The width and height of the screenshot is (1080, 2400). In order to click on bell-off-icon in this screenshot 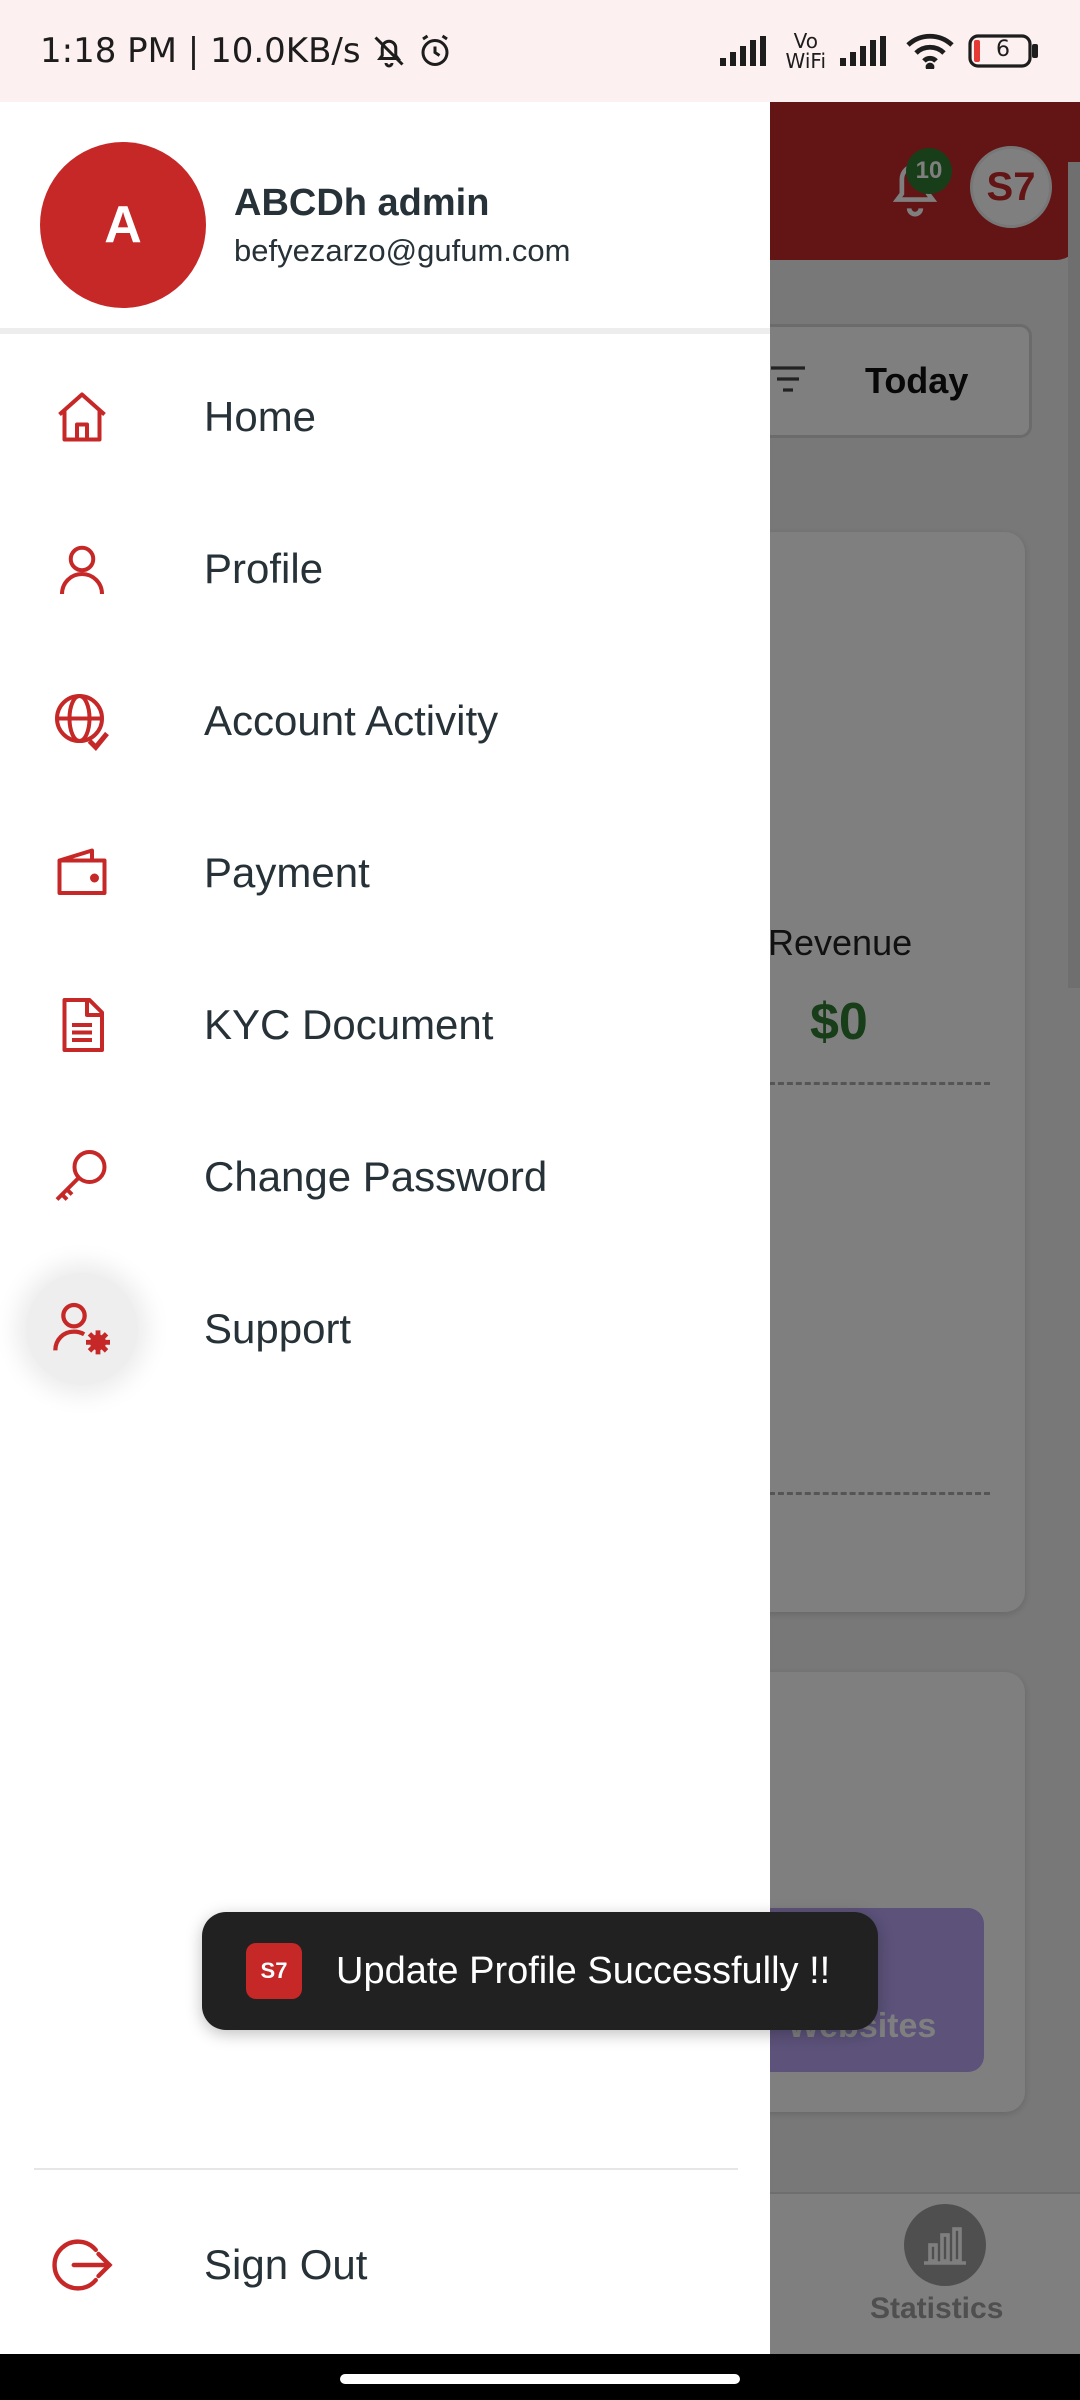, I will do `click(389, 51)`.